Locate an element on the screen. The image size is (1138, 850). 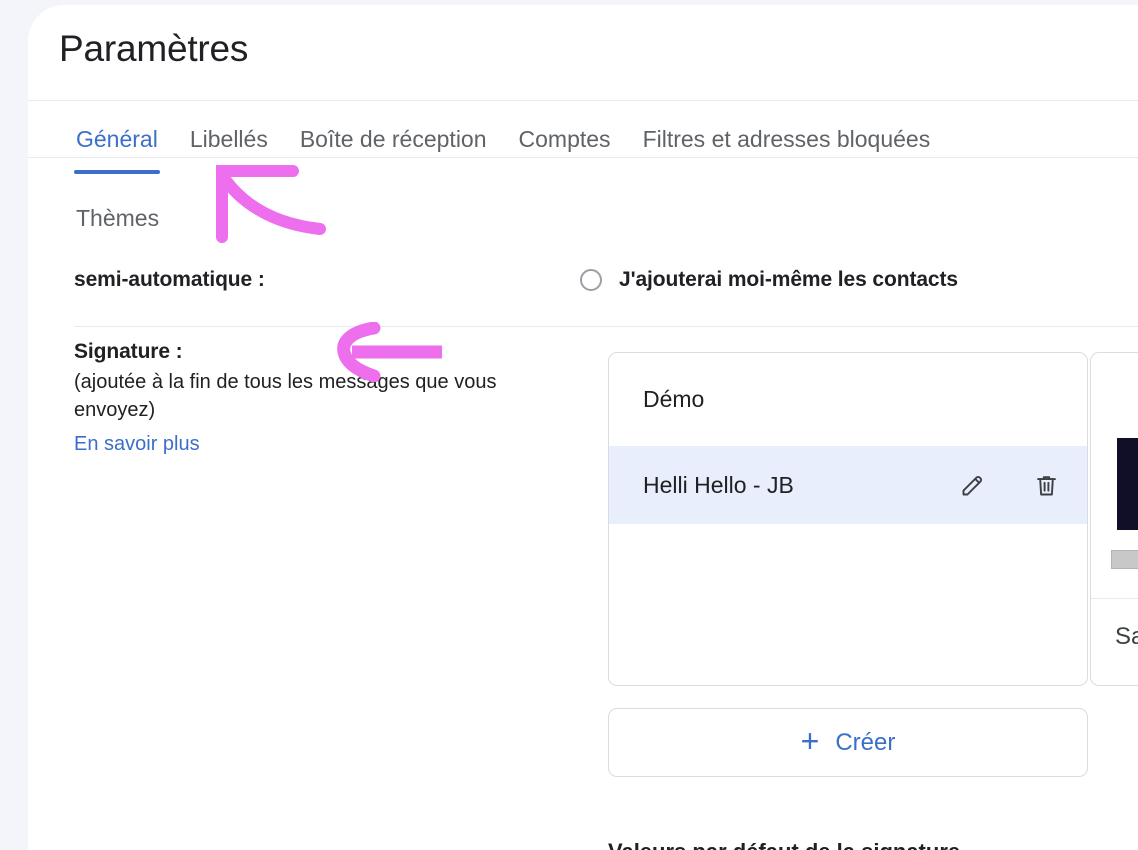
signature-preview-card: Sans is located at coordinates (1114, 519).